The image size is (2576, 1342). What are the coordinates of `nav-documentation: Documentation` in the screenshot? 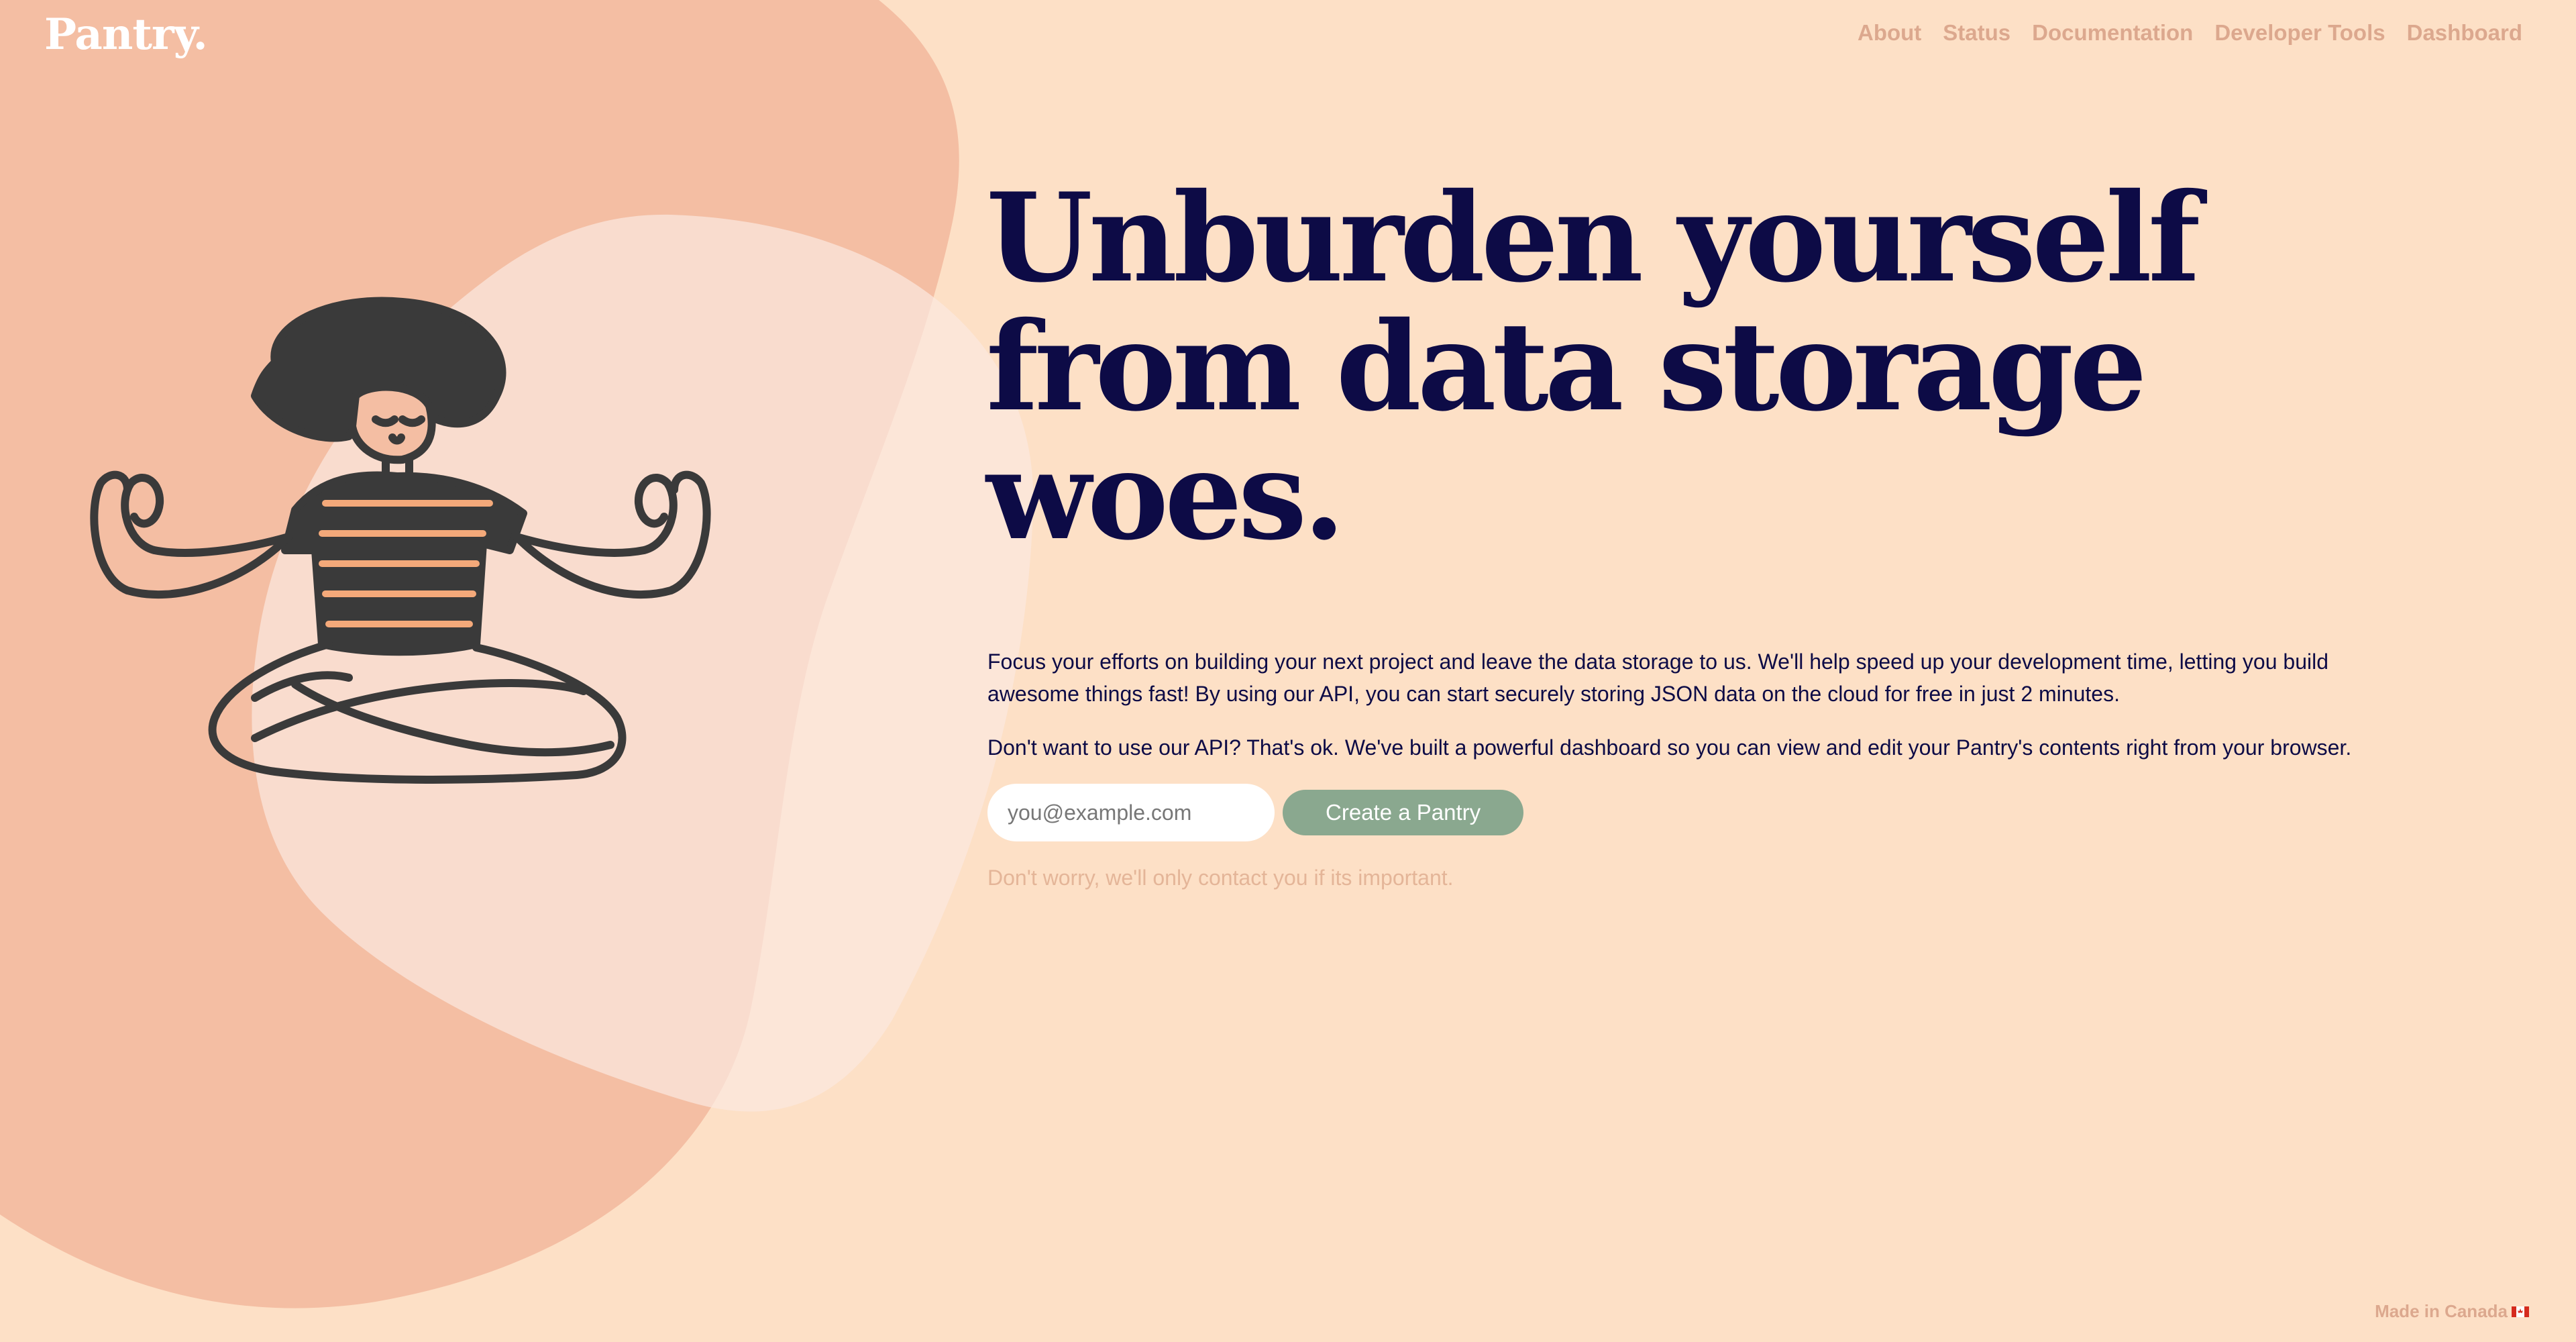 It's located at (2112, 33).